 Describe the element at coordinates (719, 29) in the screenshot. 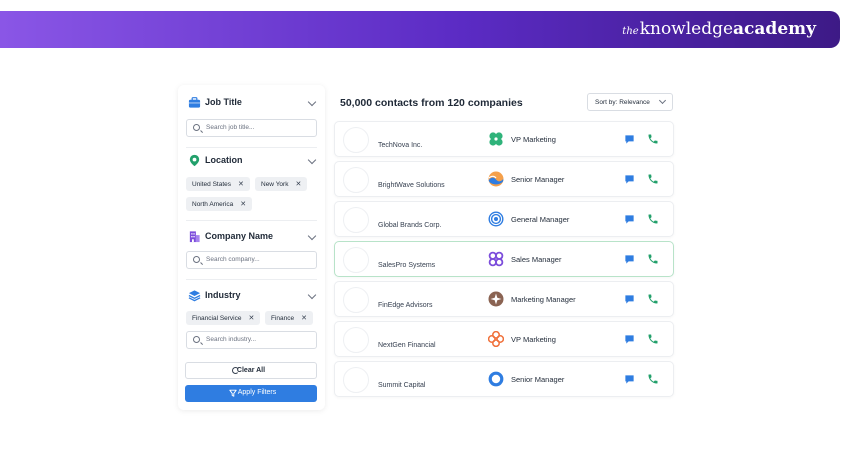

I see `brand-logo: theknowledgeacademy` at that location.